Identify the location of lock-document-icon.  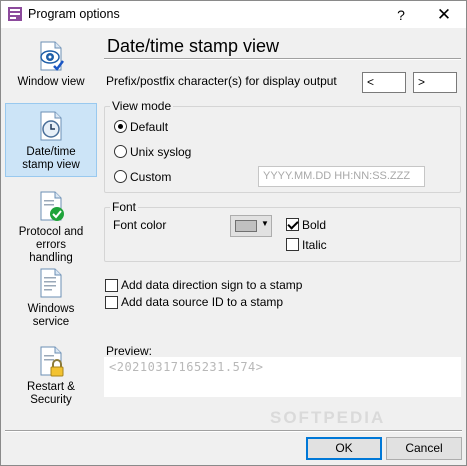
(52, 361).